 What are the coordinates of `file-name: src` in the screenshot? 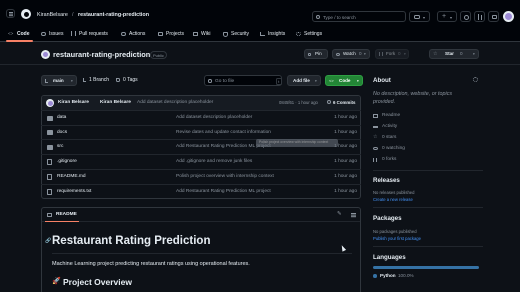 It's located at (60, 146).